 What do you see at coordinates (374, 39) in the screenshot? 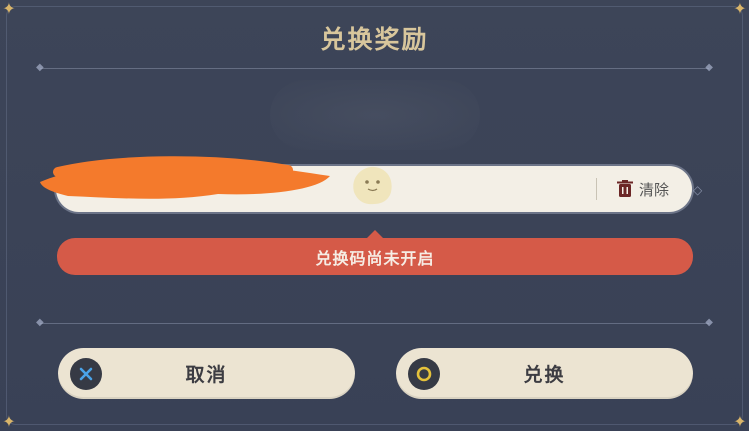
I see `dialog-title: 兑换奖励` at bounding box center [374, 39].